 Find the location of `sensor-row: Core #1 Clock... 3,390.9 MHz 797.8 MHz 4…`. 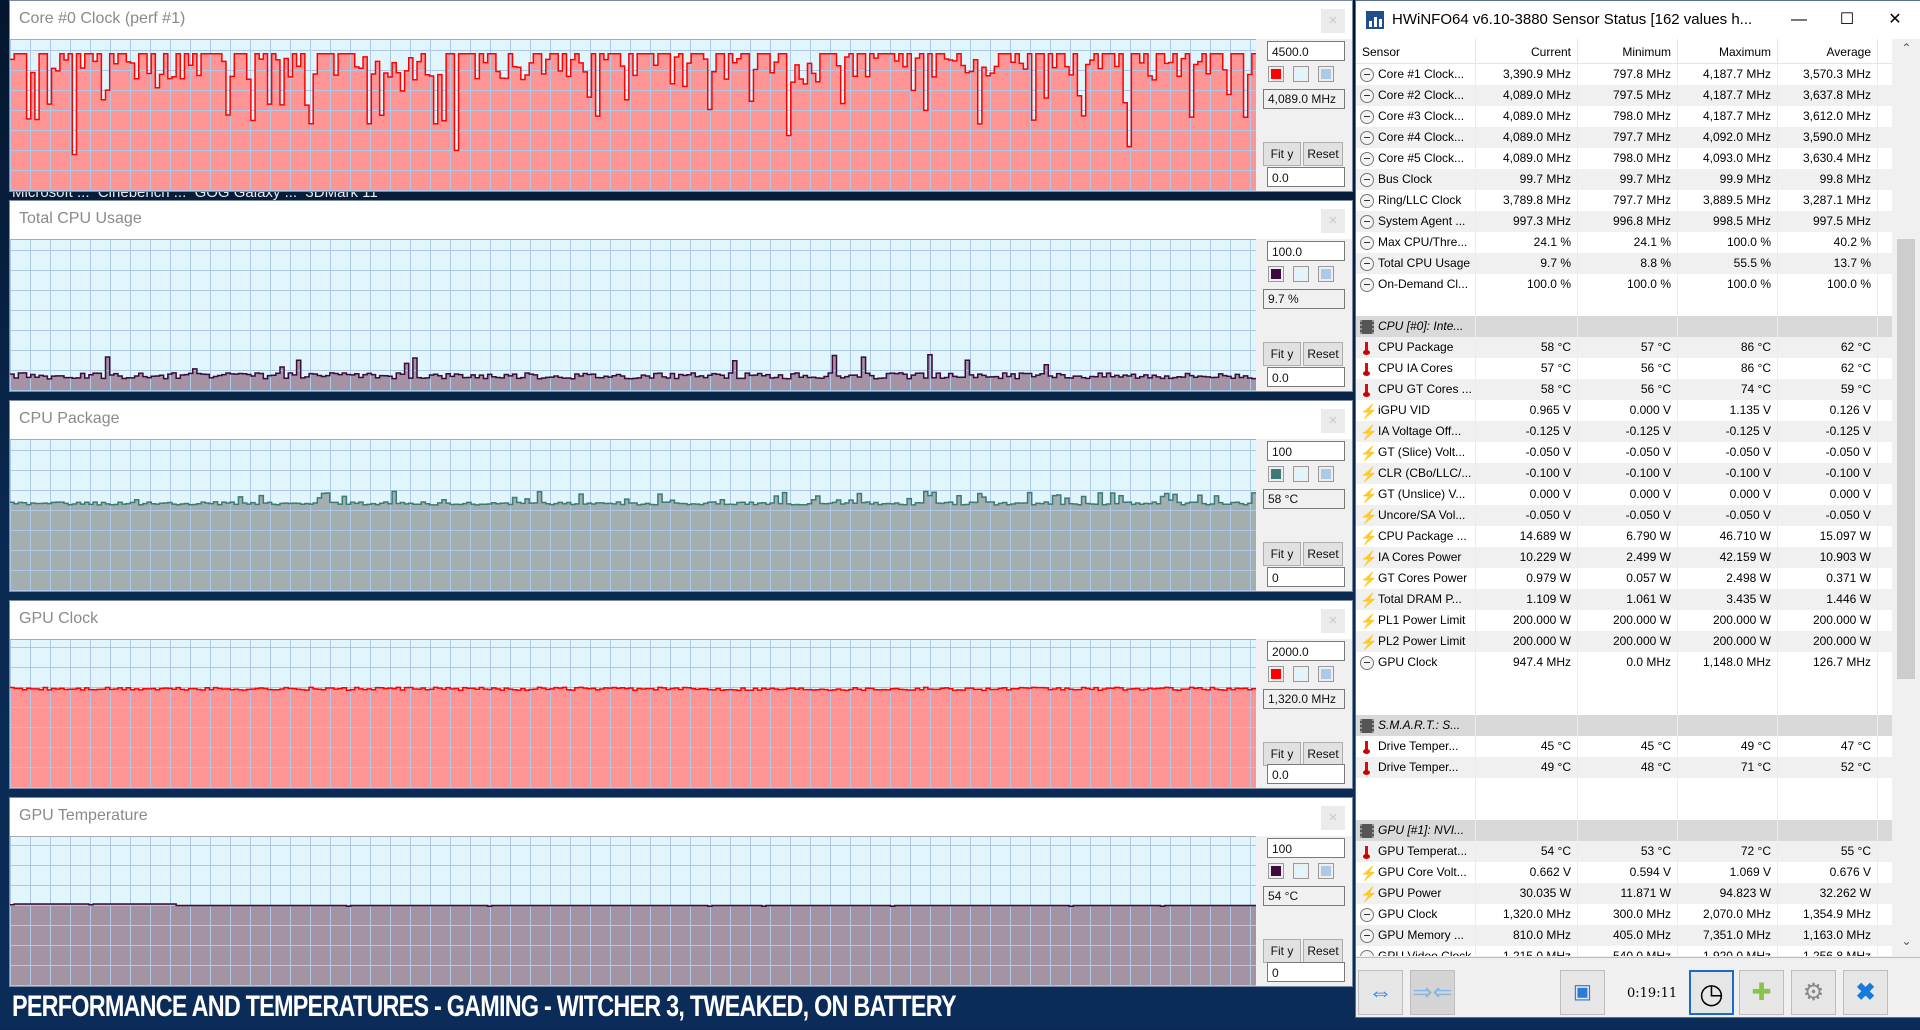

sensor-row: Core #1 Clock... 3,390.9 MHz 797.8 MHz 4… is located at coordinates (1624, 74).